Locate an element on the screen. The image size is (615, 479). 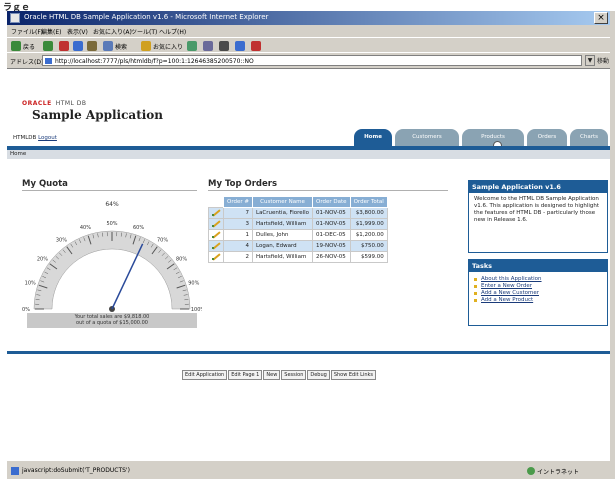
stop-icon is located at coordinates (64, 46).